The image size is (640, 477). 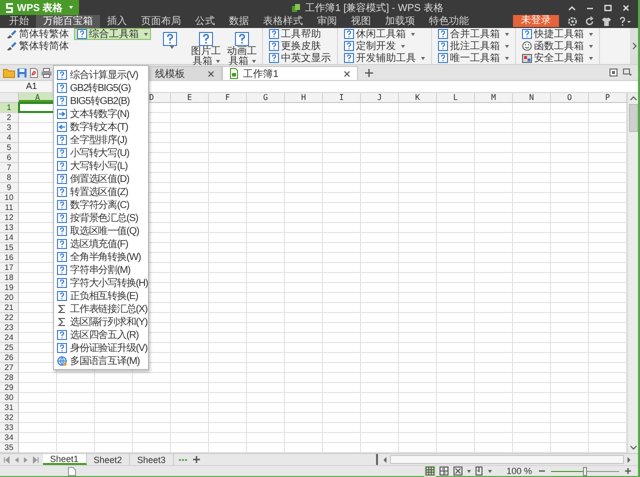 What do you see at coordinates (37, 34) in the screenshot?
I see `toolbar-button: 简体转繁体` at bounding box center [37, 34].